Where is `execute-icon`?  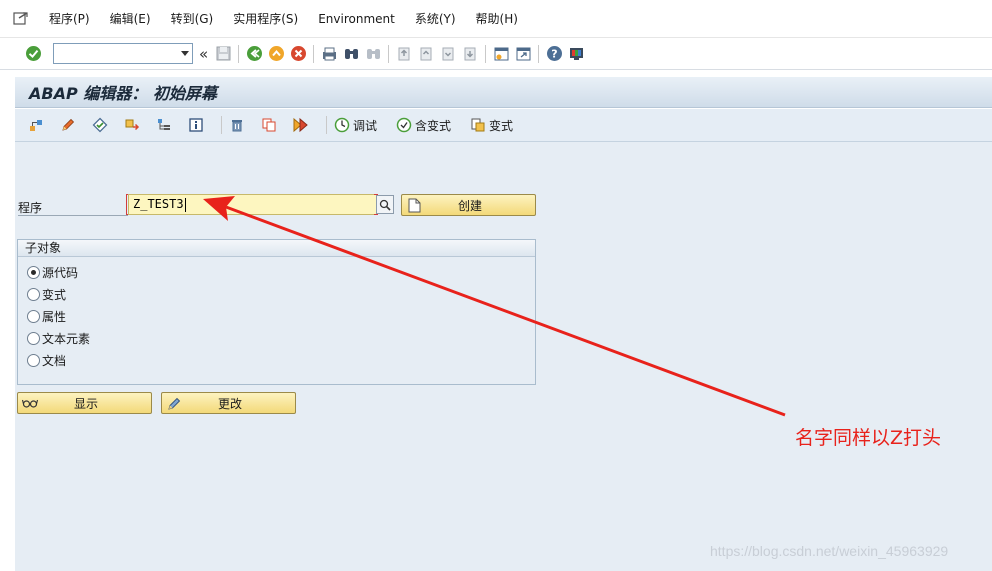 execute-icon is located at coordinates (301, 125).